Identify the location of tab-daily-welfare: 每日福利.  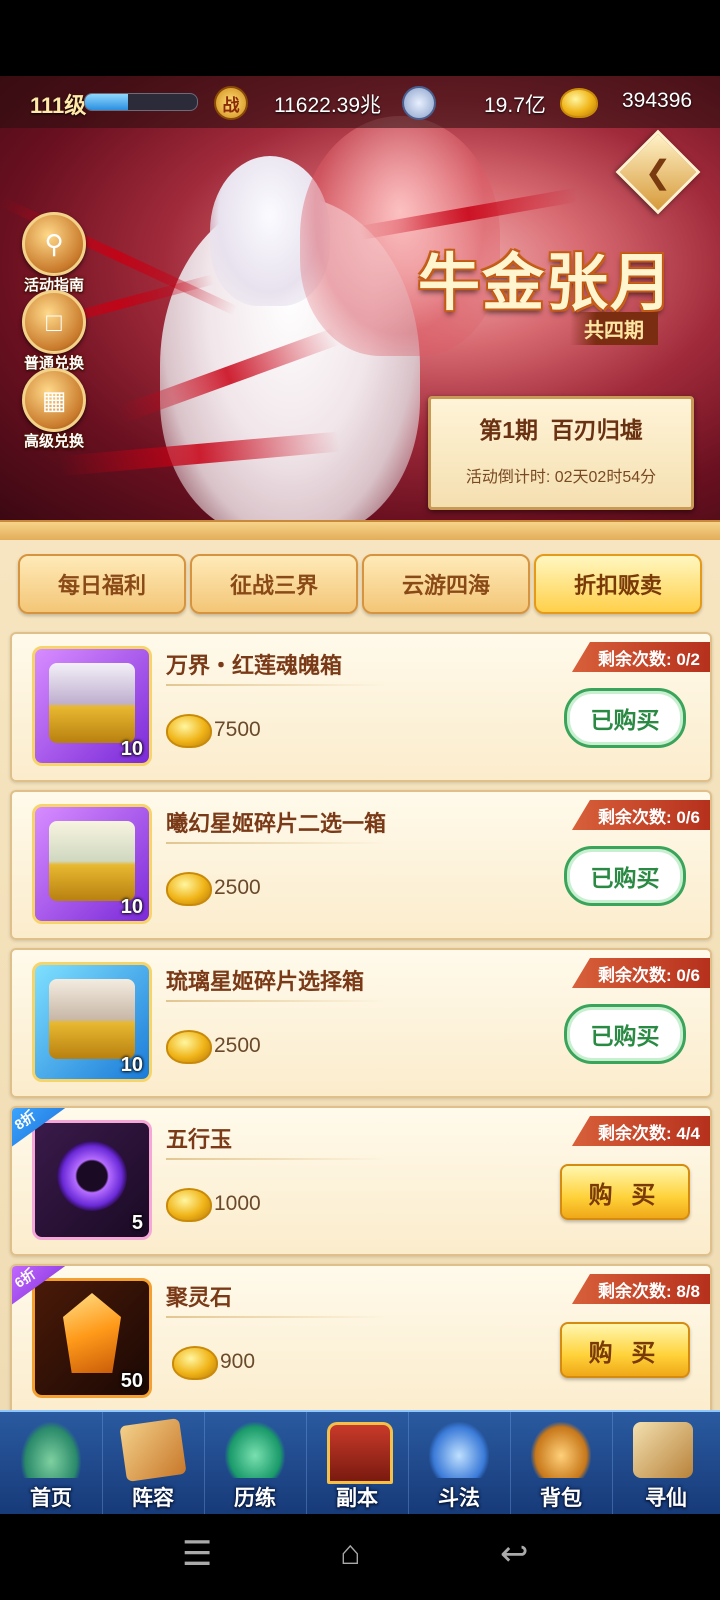
(102, 584).